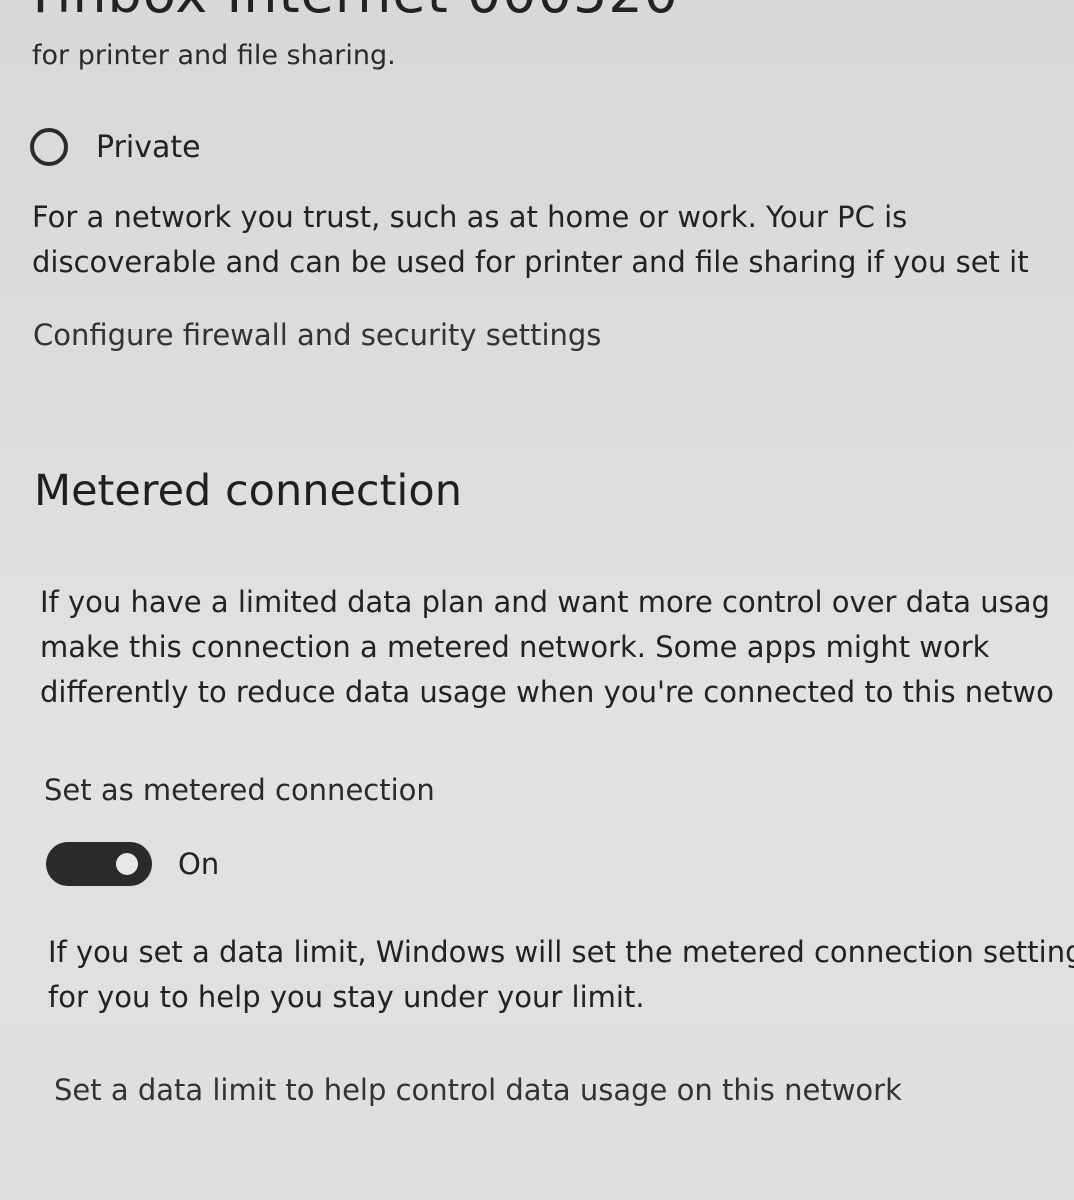 This screenshot has width=1074, height=1200. Describe the element at coordinates (317, 335) in the screenshot. I see `configure-firewall-link: Configure firewall and security settings` at that location.